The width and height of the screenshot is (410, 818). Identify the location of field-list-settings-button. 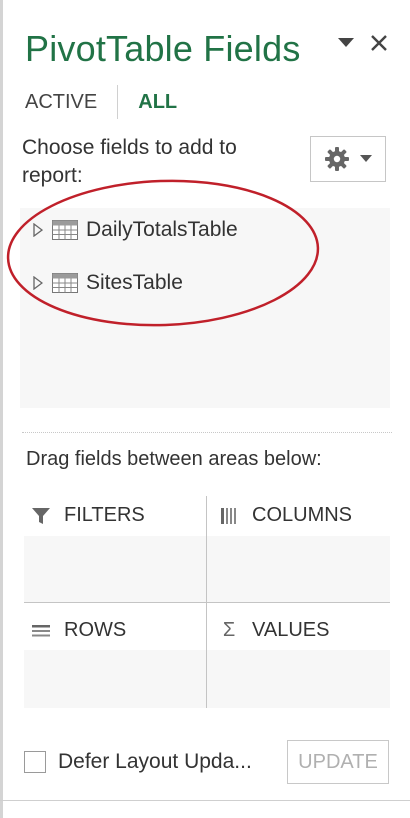
(348, 159).